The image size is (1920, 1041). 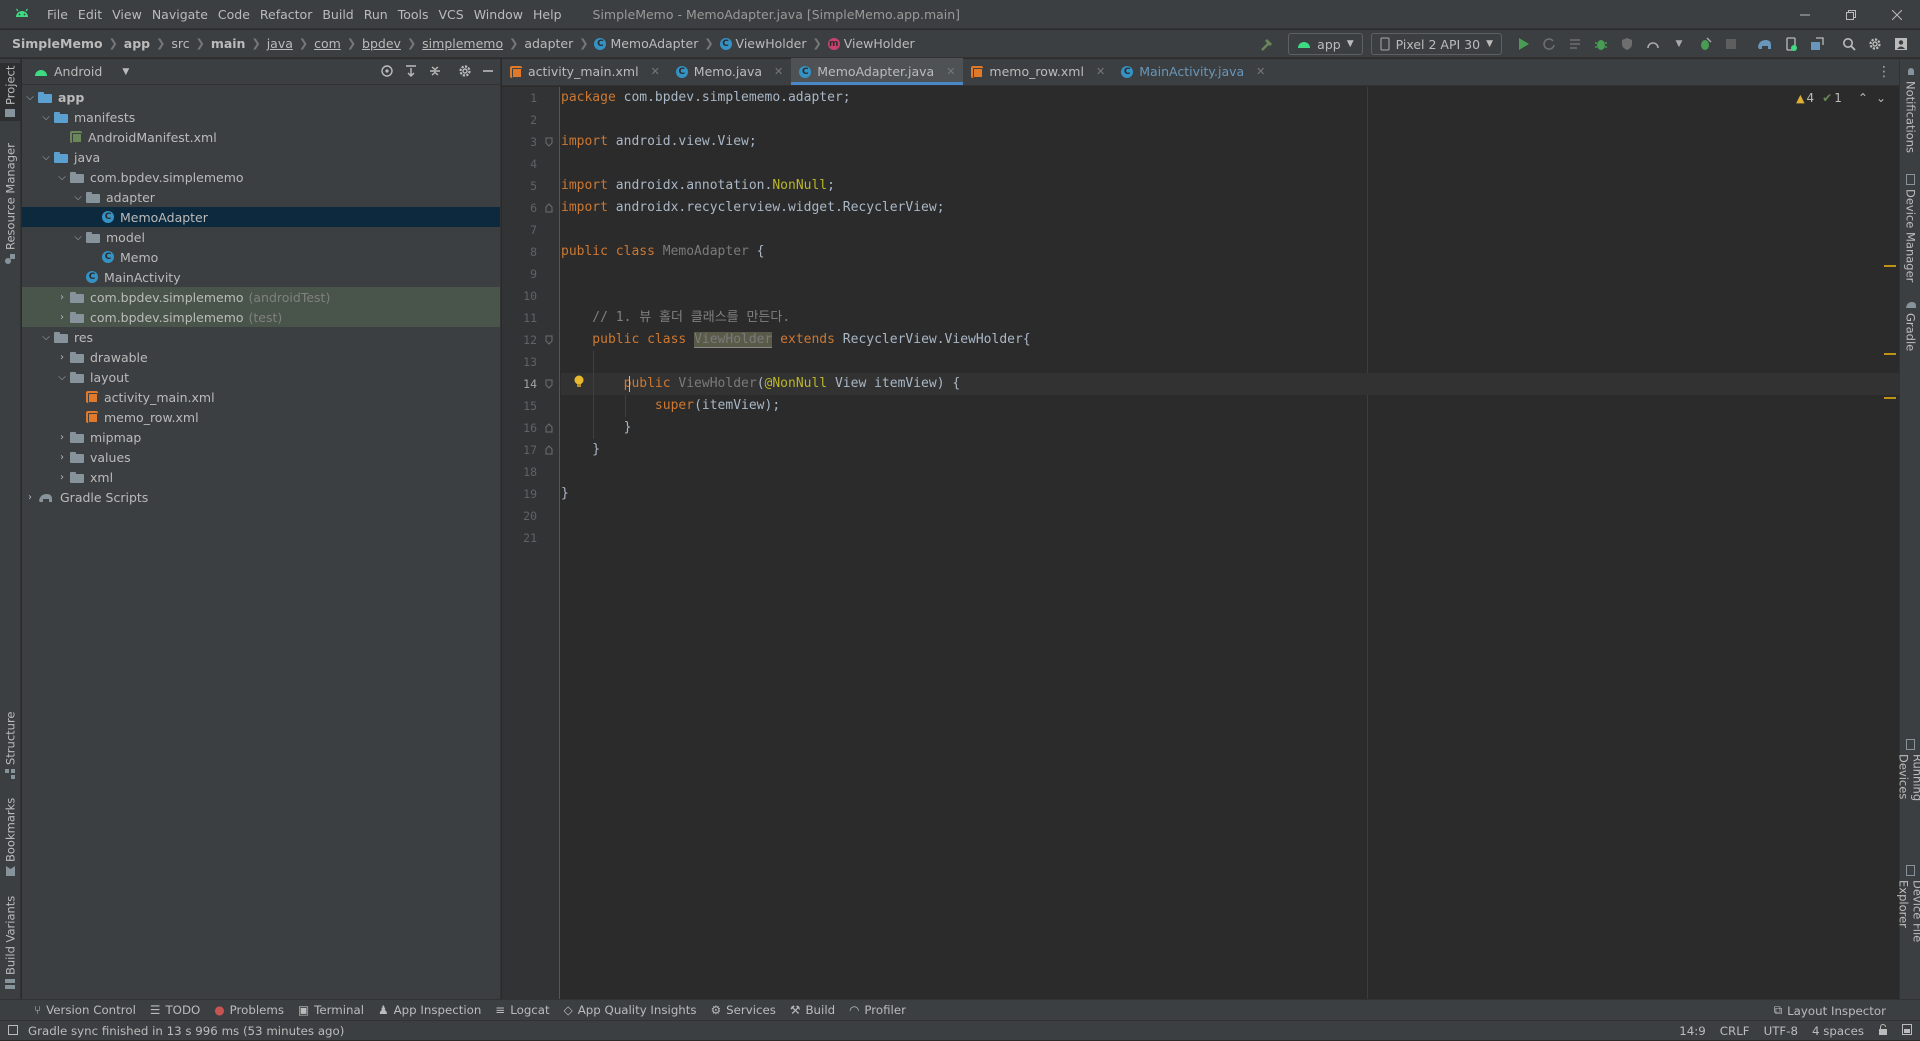 What do you see at coordinates (331, 1010) in the screenshot?
I see `terminal-tool-button: ▣Terminal` at bounding box center [331, 1010].